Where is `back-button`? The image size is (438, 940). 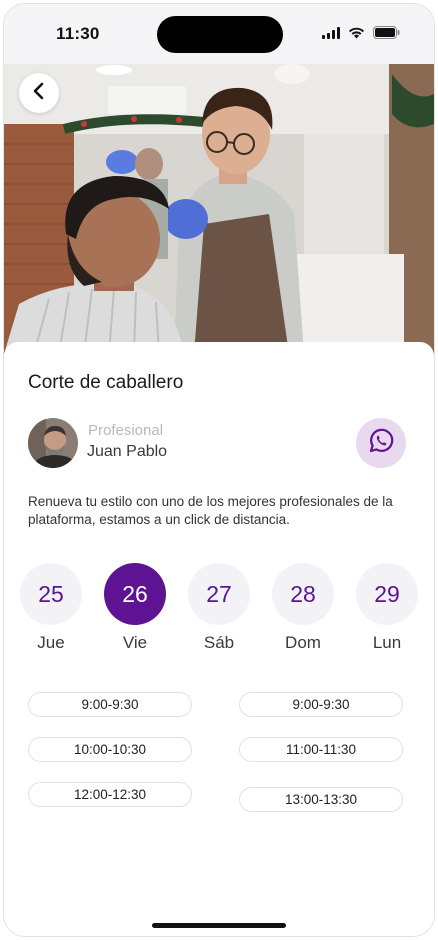 back-button is located at coordinates (39, 93).